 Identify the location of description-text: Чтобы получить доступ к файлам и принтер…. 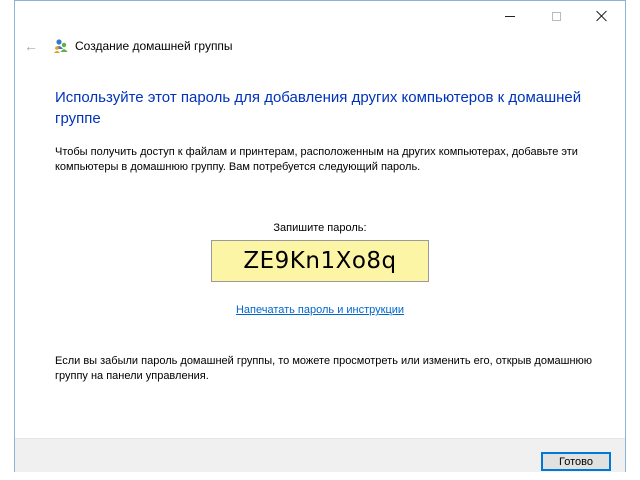
(316, 159).